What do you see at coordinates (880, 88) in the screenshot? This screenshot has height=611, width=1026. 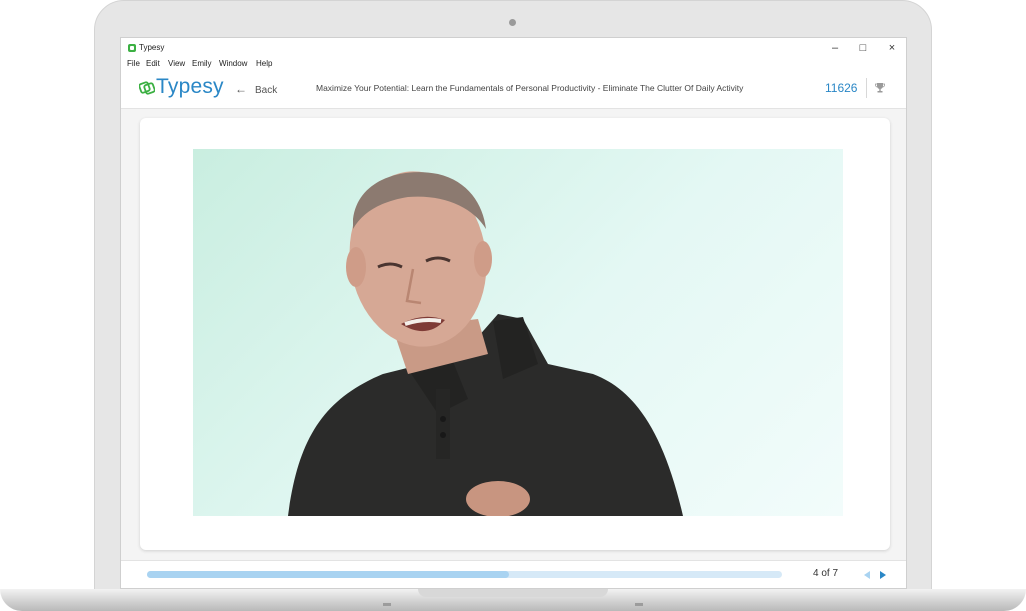 I see `trophy-icon` at bounding box center [880, 88].